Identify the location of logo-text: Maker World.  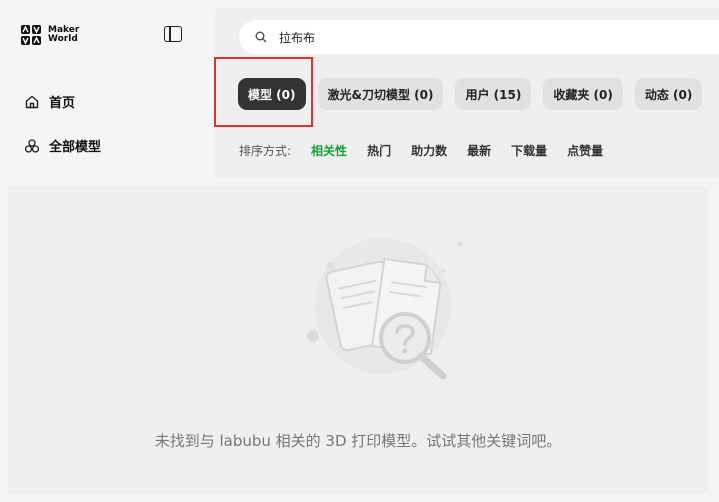
(63, 35).